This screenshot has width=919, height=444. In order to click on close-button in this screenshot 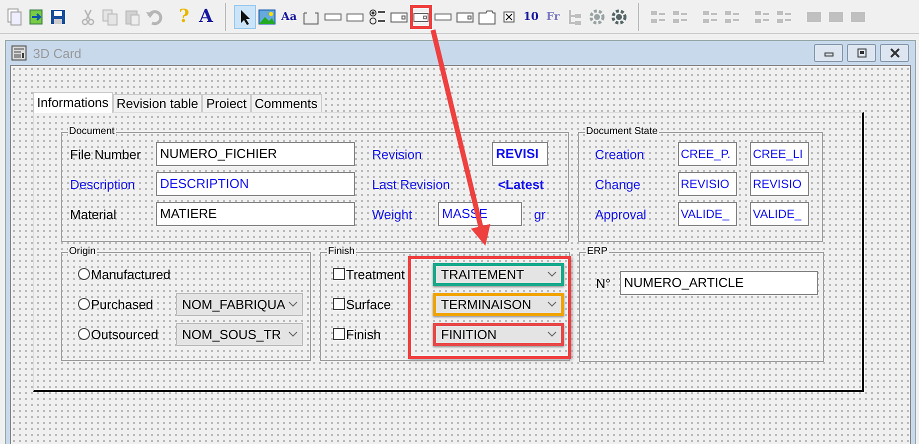, I will do `click(894, 53)`.